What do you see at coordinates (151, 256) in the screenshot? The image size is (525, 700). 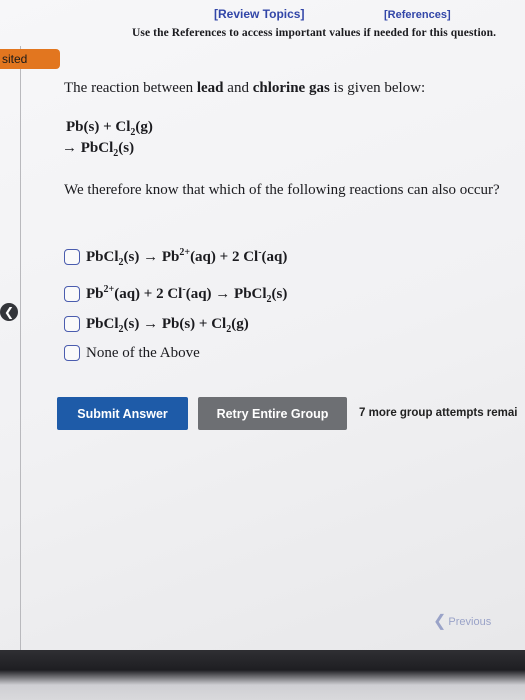 I see `opt-part: (s) → Pb` at bounding box center [151, 256].